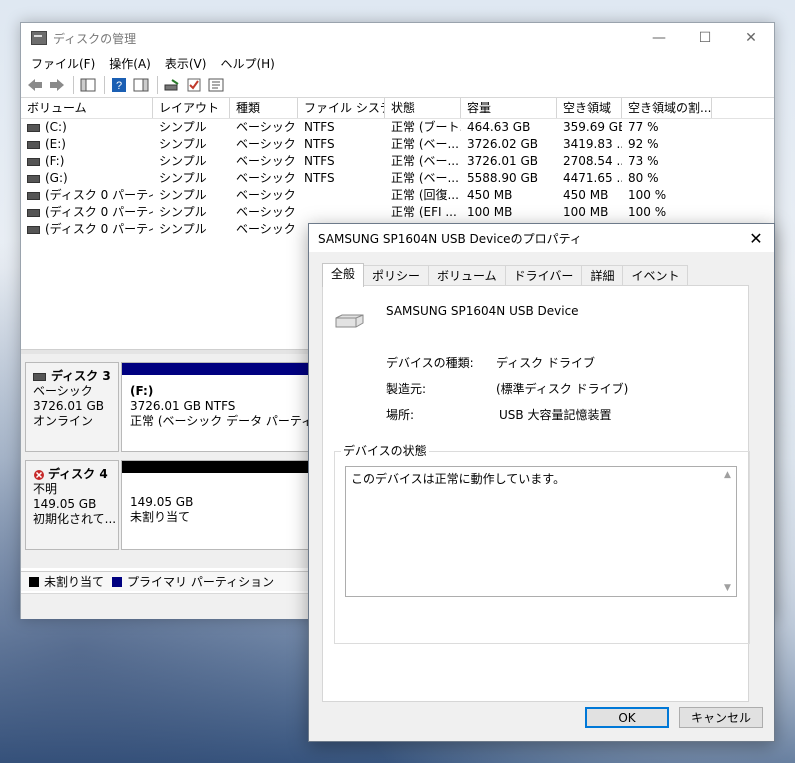 The height and width of the screenshot is (763, 795). Describe the element at coordinates (72, 407) in the screenshot. I see `disk-label: ディスク 3 ベーシック 3726.01 GB オンライン` at that location.